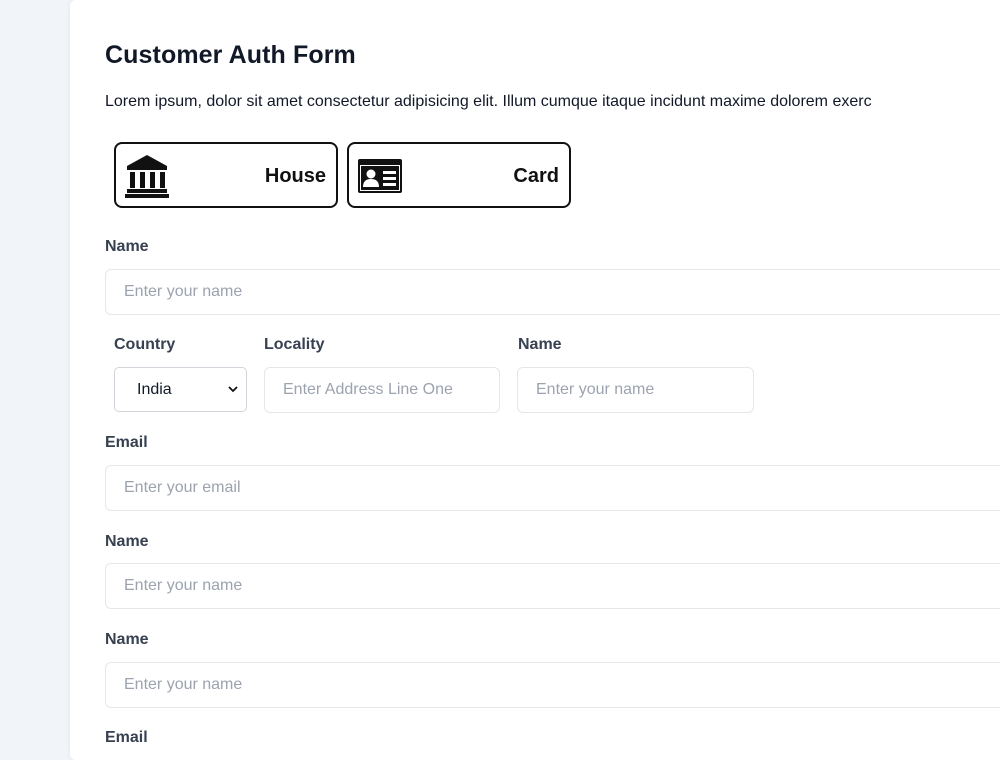  I want to click on secondary-name-input, so click(635, 390).